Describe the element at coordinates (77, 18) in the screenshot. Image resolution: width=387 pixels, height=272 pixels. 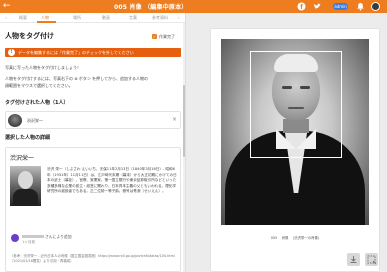
I see `tab-places: 場所` at that location.